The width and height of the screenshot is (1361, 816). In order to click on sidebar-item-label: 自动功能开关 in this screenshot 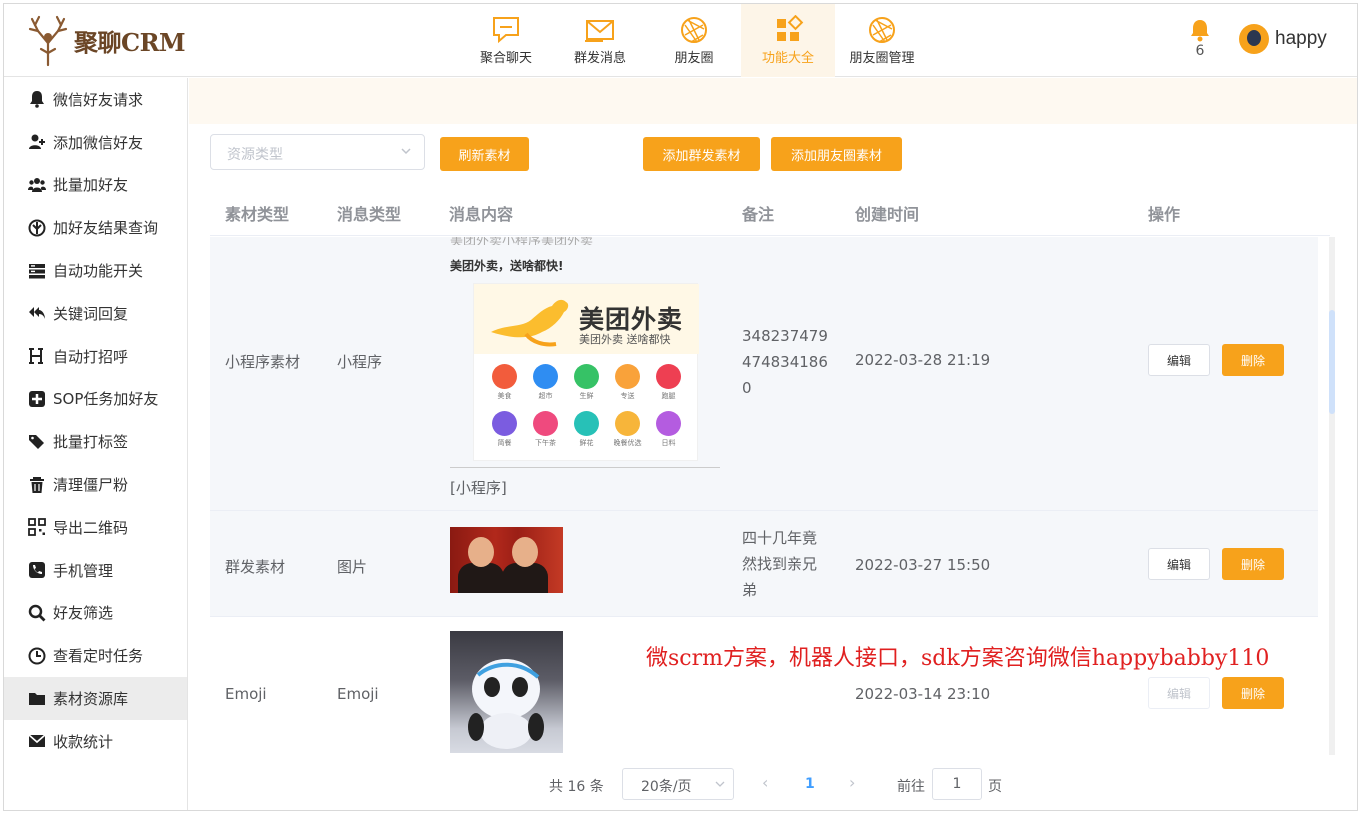, I will do `click(98, 271)`.